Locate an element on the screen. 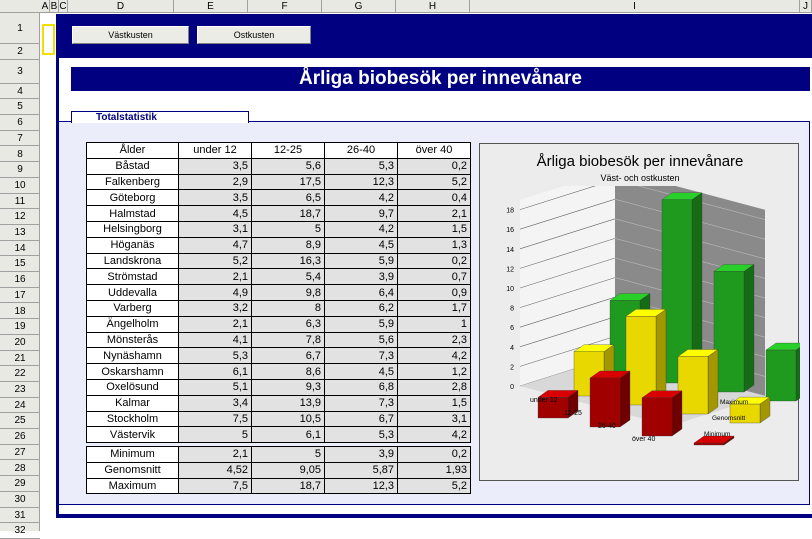 Image resolution: width=812 pixels, height=539 pixels. city-cell: Strömstad is located at coordinates (132, 277).